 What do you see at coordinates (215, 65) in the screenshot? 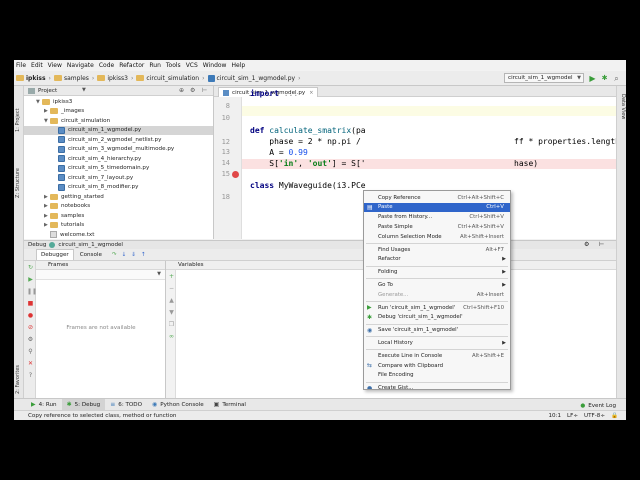
I see `menu-window: Window` at bounding box center [215, 65].